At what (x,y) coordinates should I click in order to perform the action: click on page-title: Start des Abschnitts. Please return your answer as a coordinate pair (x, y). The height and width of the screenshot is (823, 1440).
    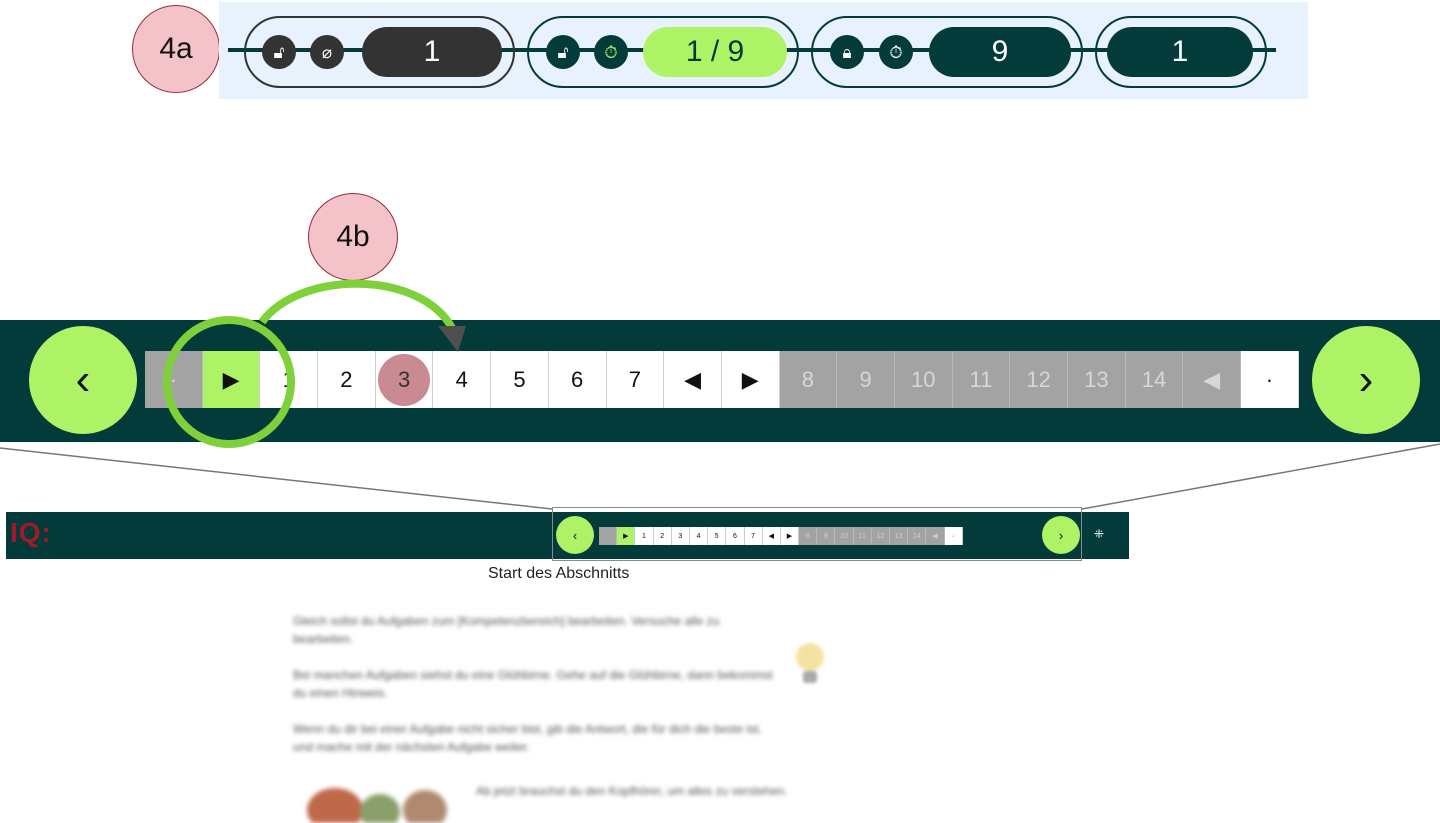
    Looking at the image, I should click on (559, 573).